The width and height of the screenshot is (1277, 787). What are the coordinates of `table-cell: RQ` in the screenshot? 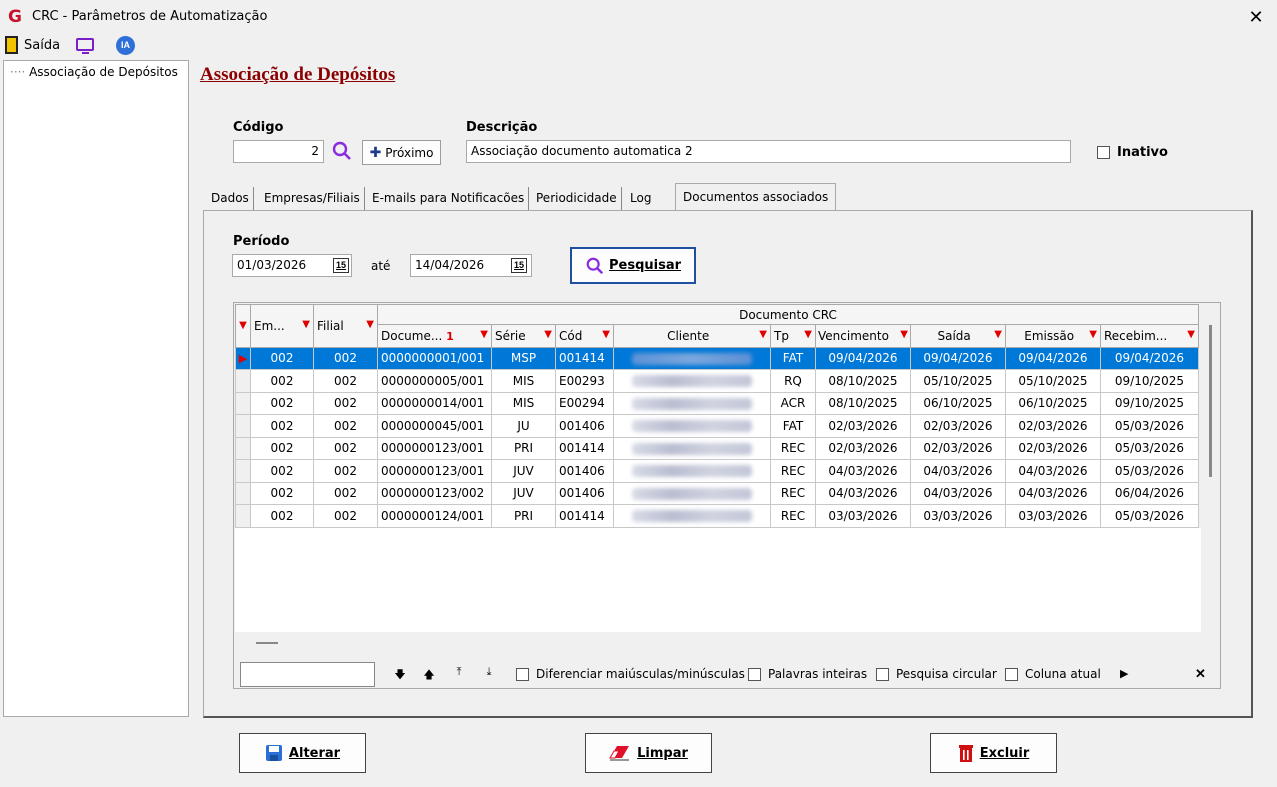 It's located at (793, 381).